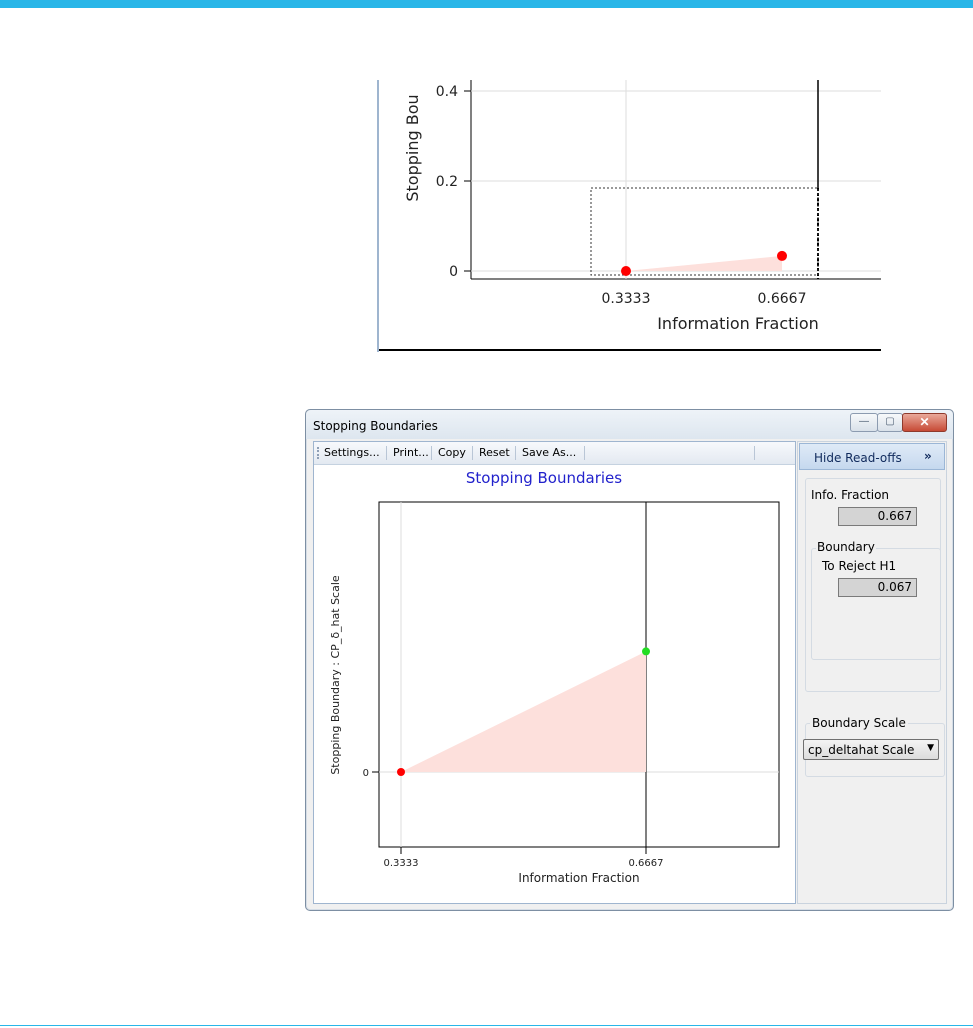 Image resolution: width=973 pixels, height=1028 pixels. I want to click on plot-frame, so click(579, 674).